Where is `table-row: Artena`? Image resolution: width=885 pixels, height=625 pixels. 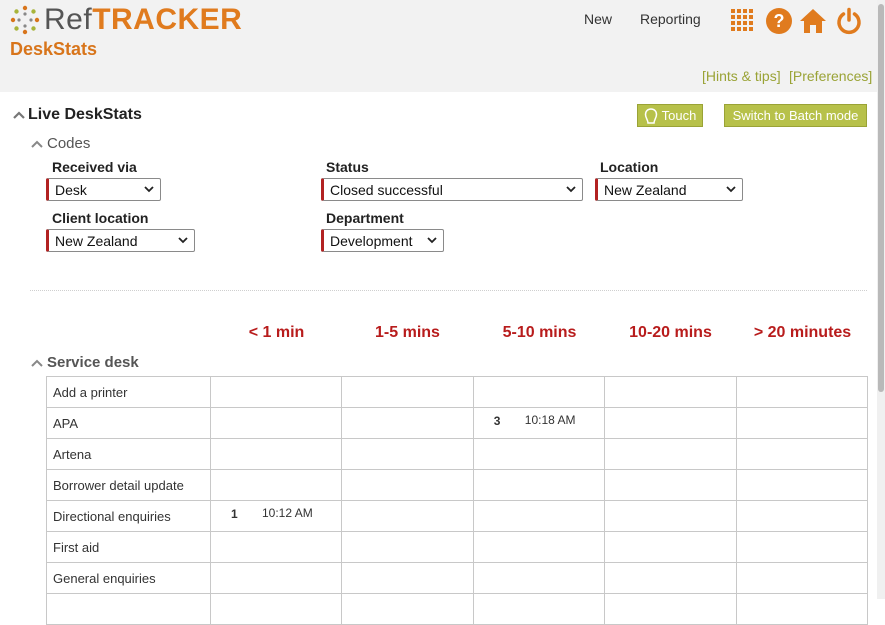 table-row: Artena is located at coordinates (457, 454).